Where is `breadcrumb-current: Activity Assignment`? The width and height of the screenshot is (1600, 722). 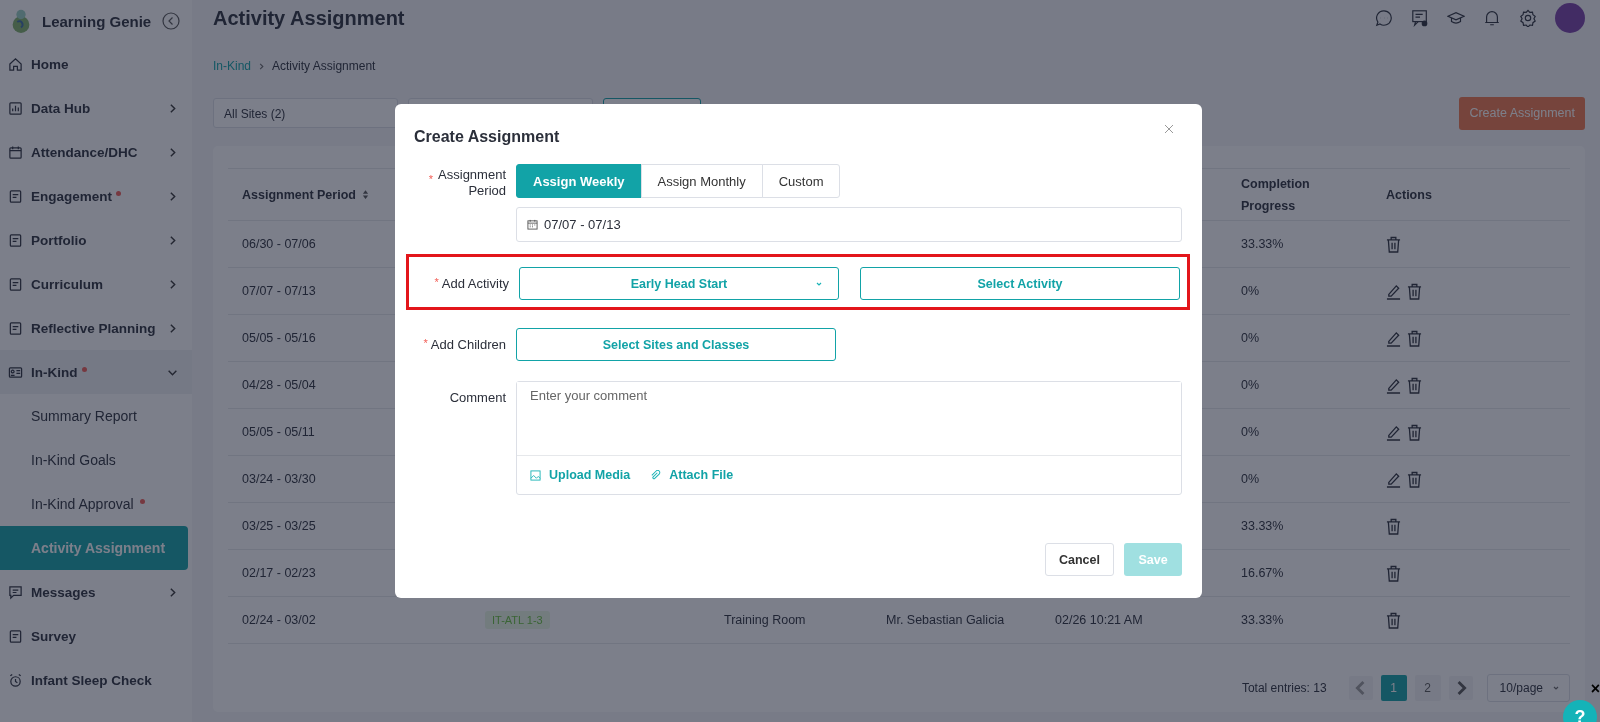
breadcrumb-current: Activity Assignment is located at coordinates (324, 66).